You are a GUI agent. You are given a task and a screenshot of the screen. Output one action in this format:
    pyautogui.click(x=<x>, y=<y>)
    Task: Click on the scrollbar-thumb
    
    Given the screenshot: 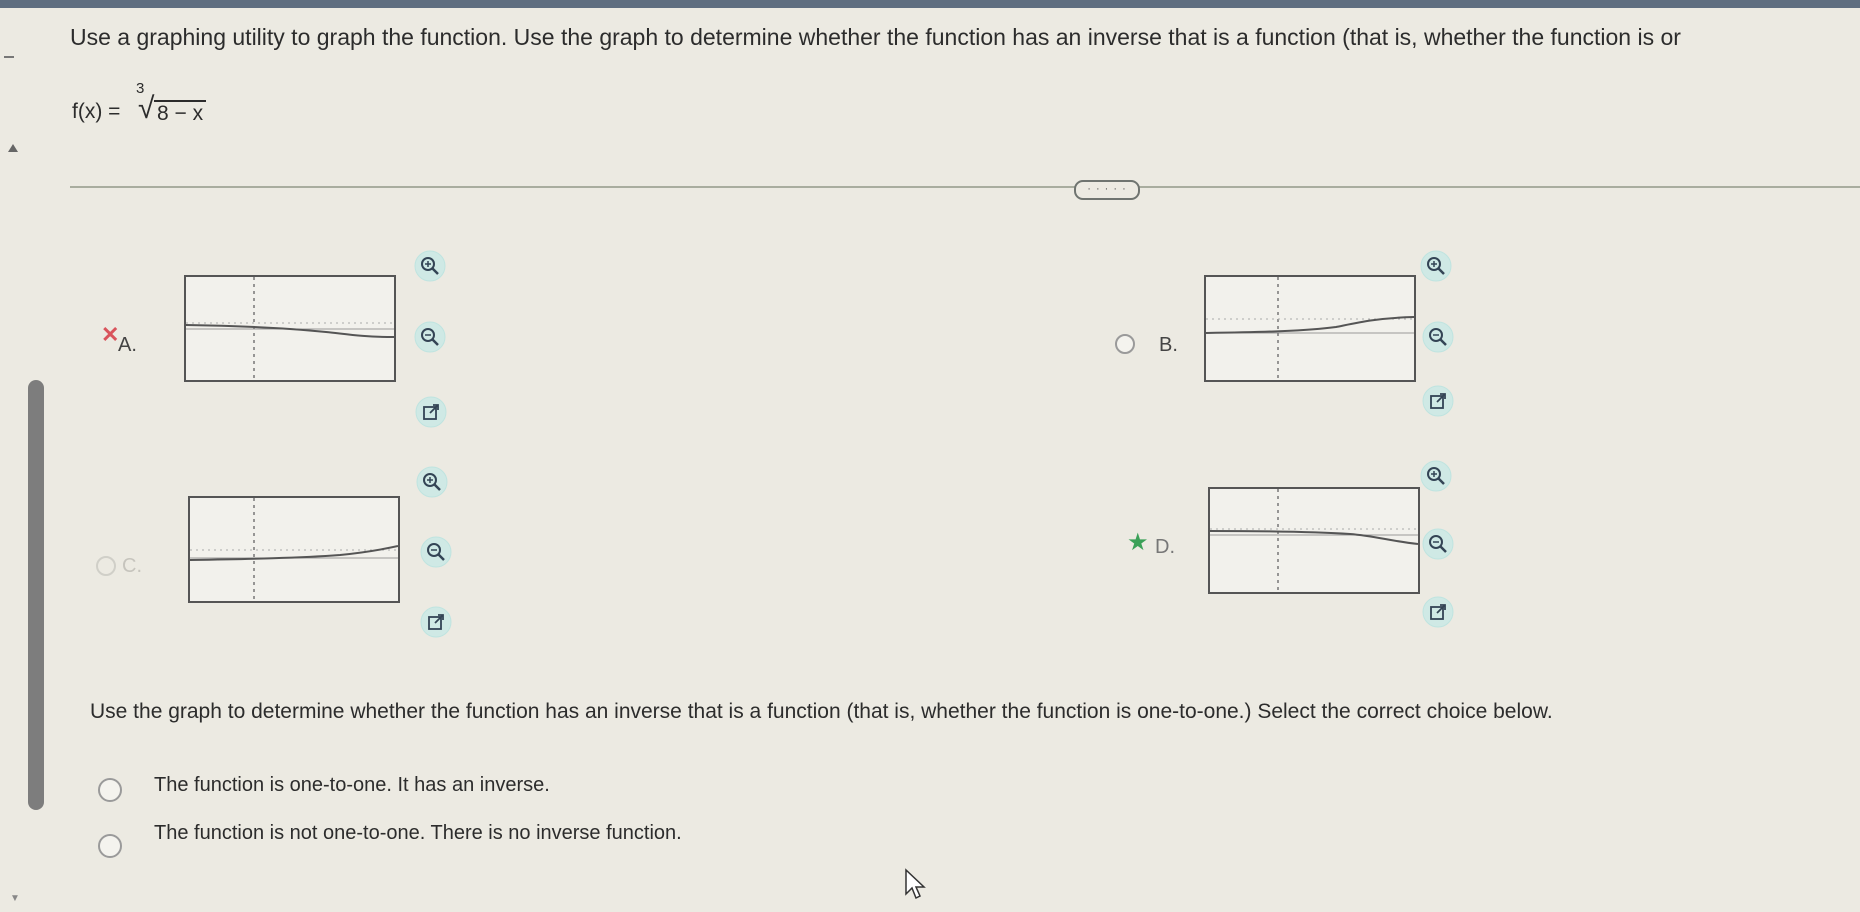 What is the action you would take?
    pyautogui.click(x=36, y=595)
    